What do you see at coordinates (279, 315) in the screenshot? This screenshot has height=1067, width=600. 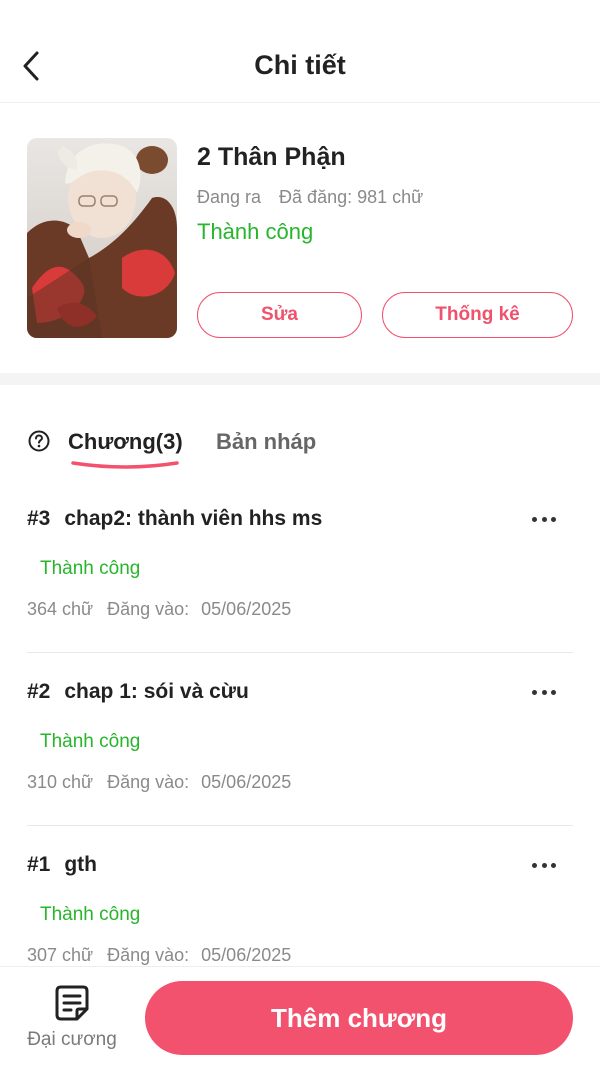 I see `edit-button: Sửa` at bounding box center [279, 315].